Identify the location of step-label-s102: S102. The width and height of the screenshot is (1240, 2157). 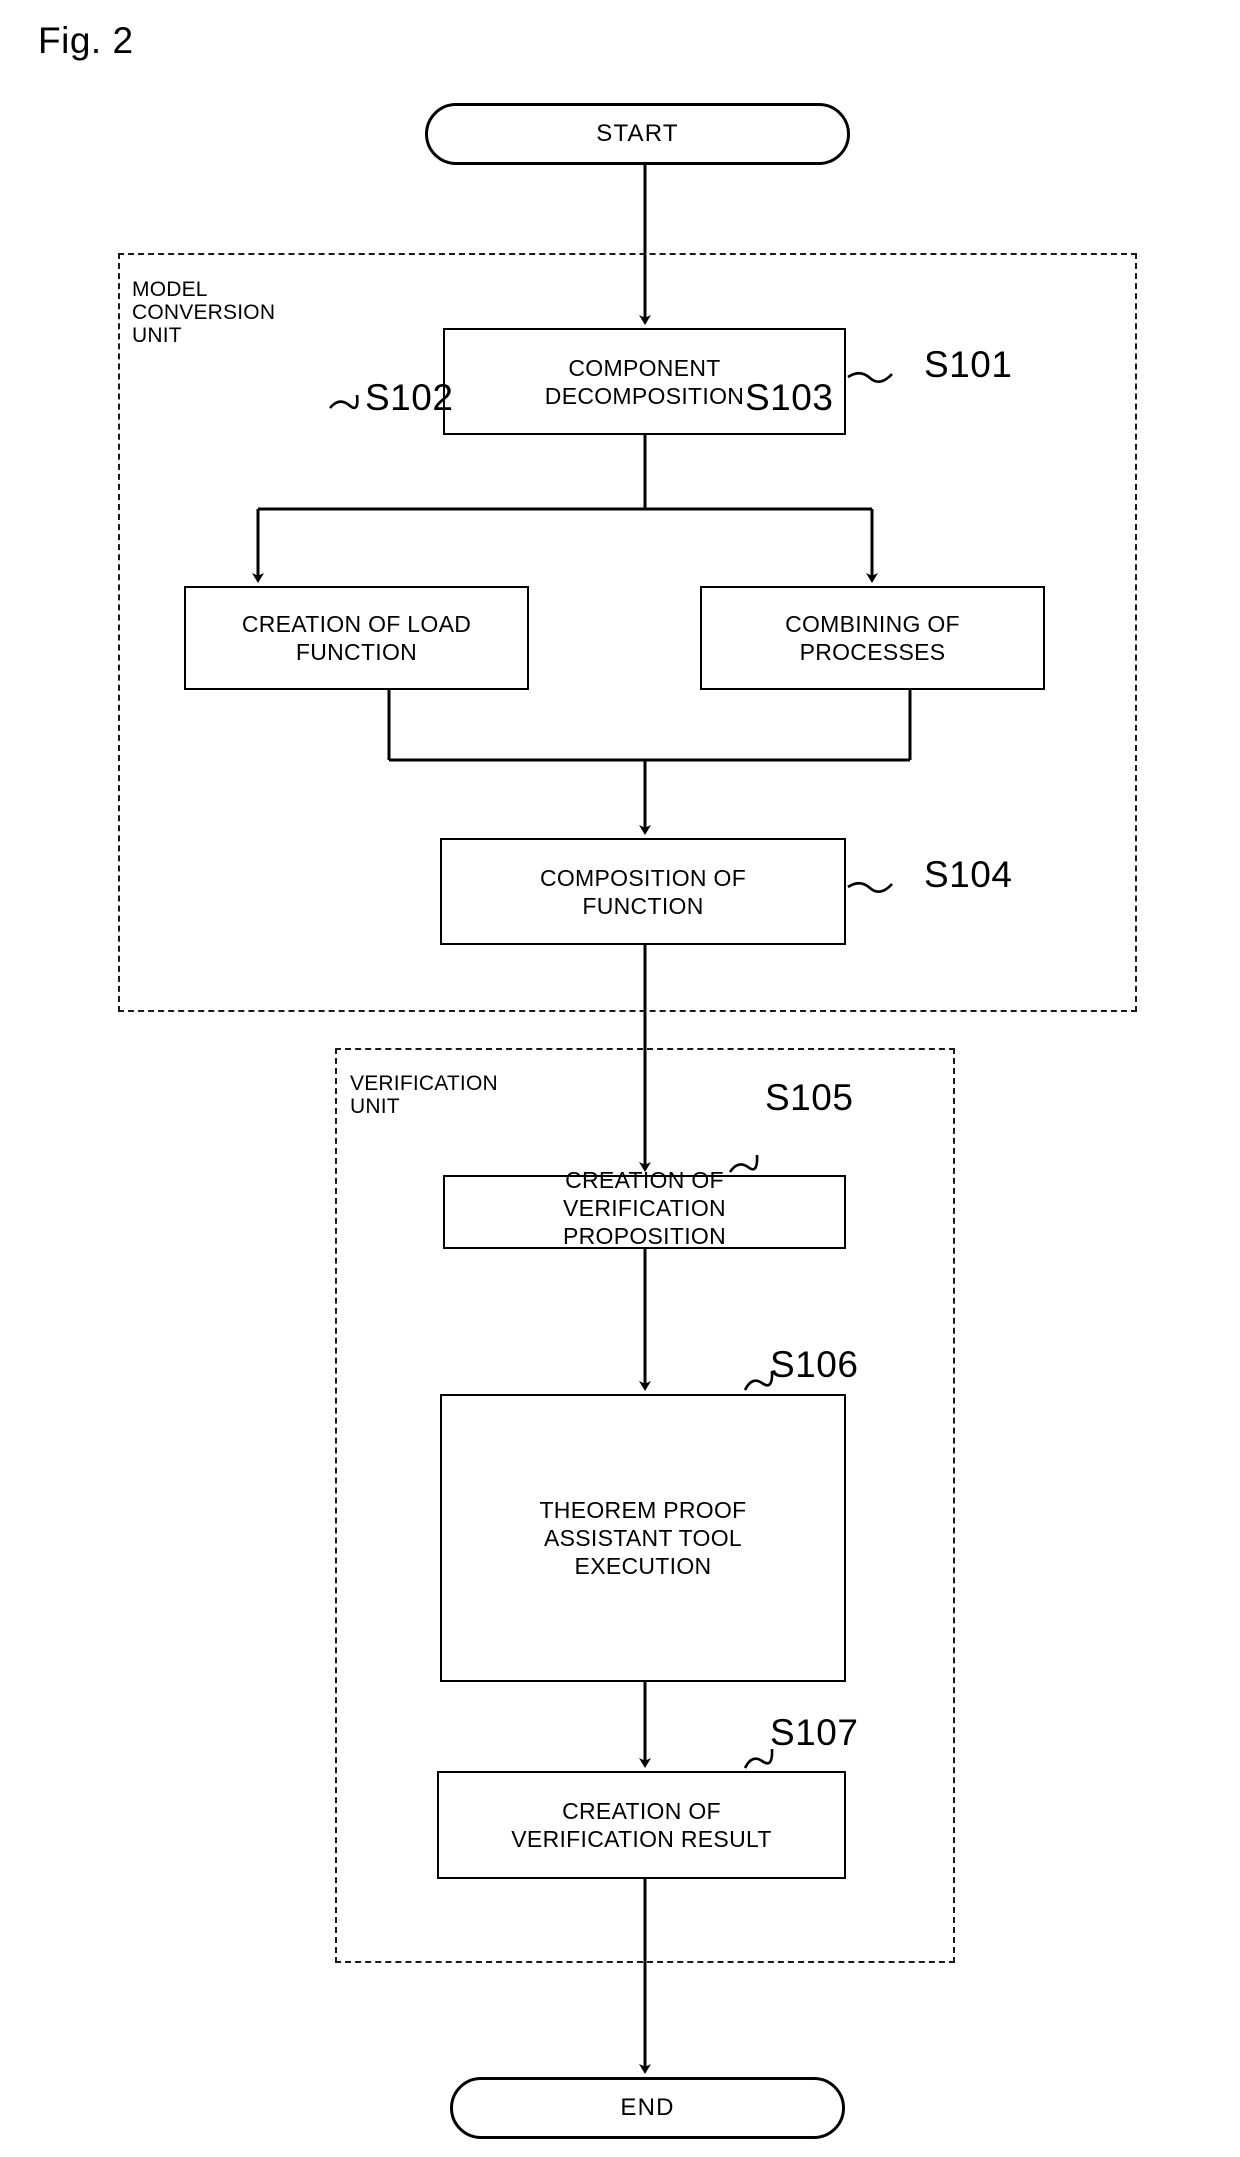
(409, 397).